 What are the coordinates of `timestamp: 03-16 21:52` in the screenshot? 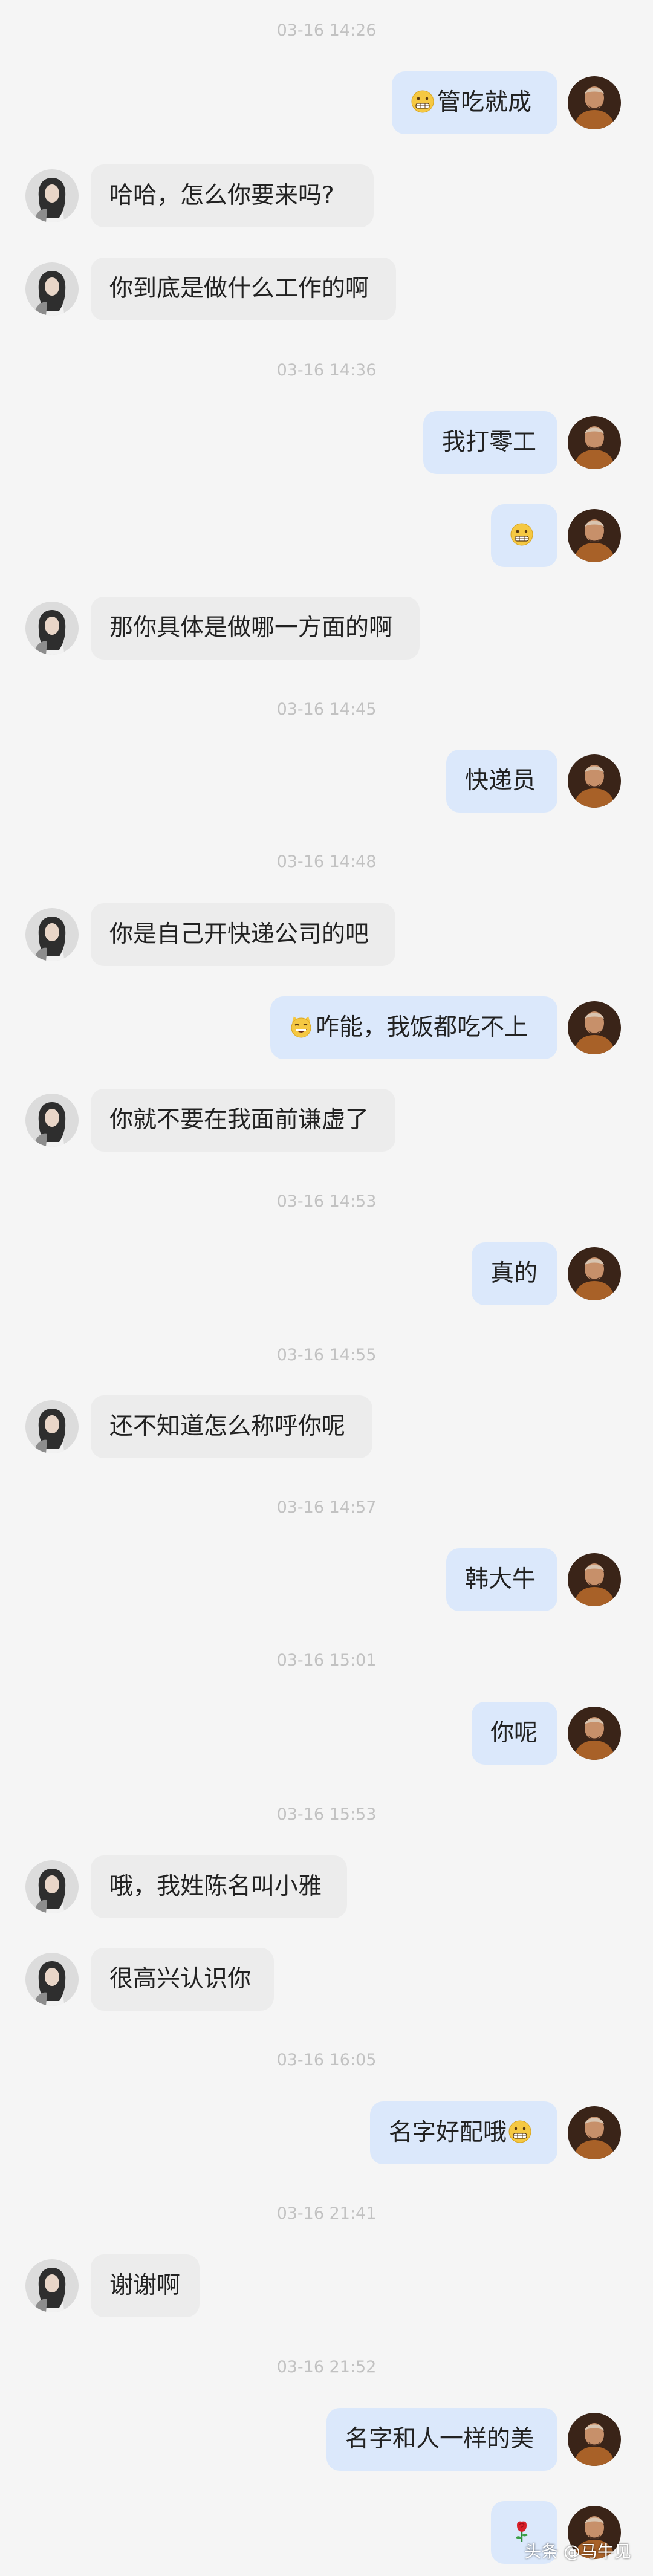 It's located at (326, 2367).